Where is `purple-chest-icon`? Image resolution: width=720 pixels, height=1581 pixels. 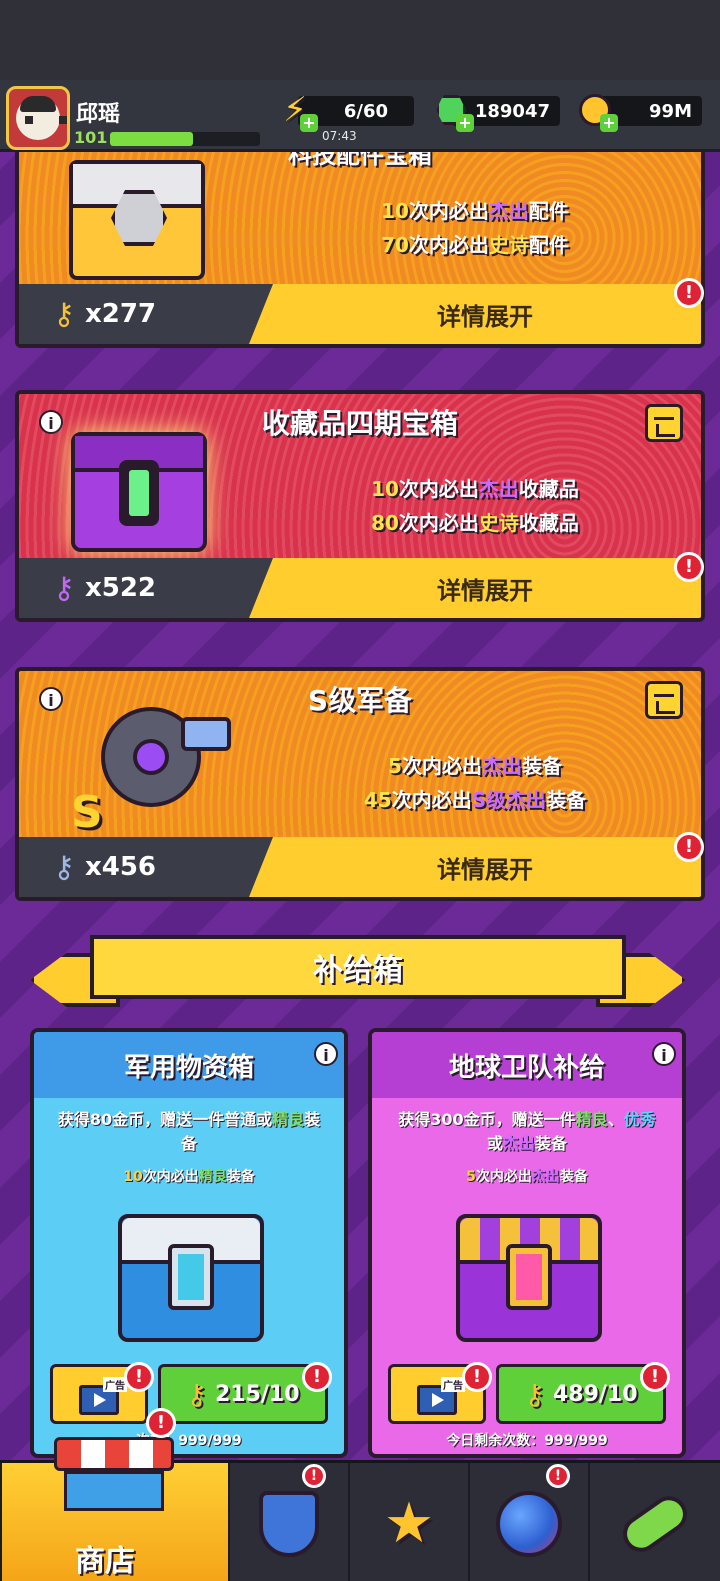
purple-chest-icon is located at coordinates (139, 492).